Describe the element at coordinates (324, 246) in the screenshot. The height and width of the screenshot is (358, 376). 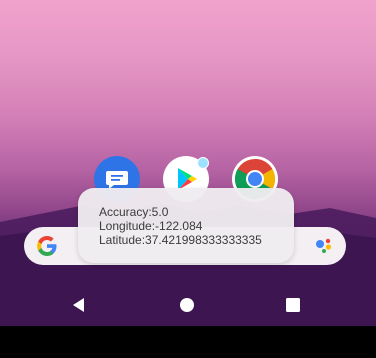
I see `assistant-icon` at that location.